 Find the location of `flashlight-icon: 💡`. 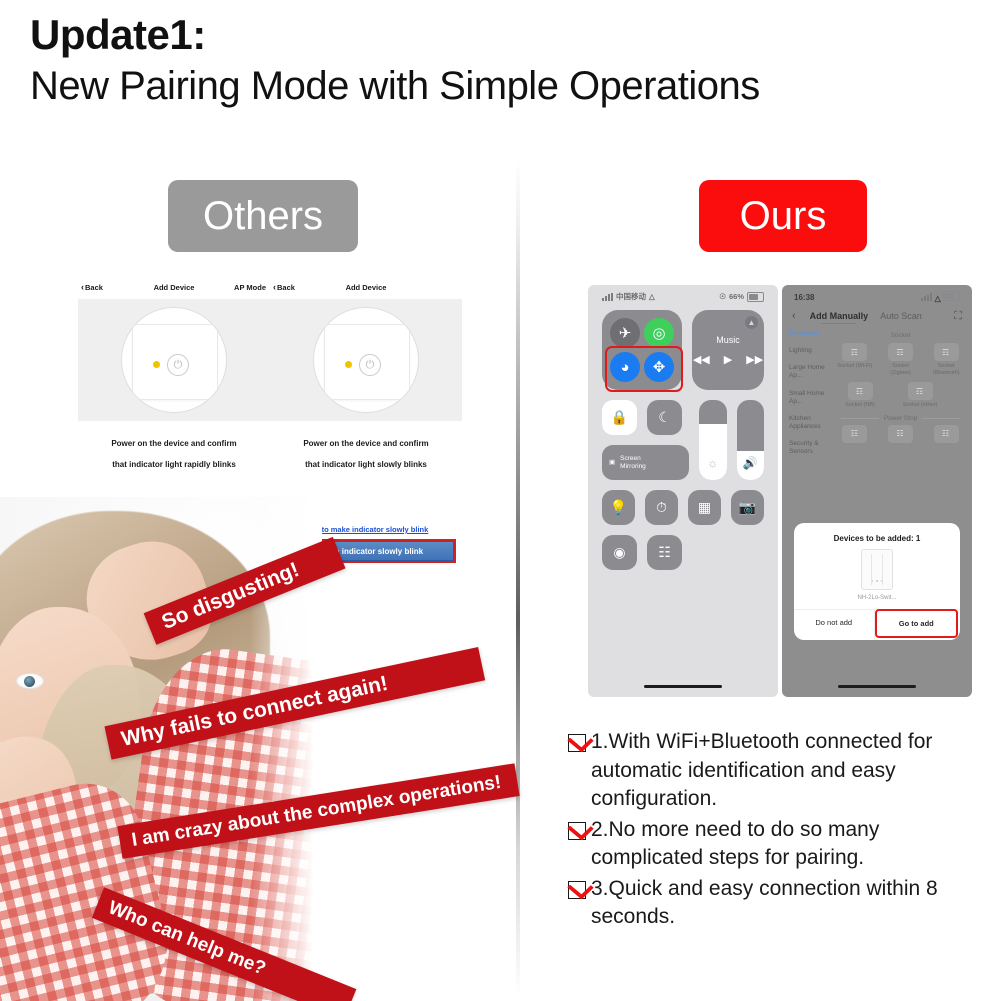

flashlight-icon: 💡 is located at coordinates (618, 507).